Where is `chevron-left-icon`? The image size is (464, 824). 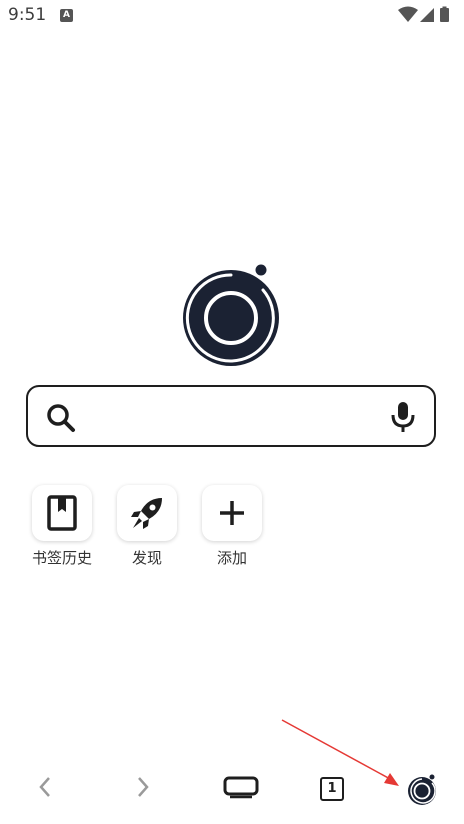 chevron-left-icon is located at coordinates (44, 787).